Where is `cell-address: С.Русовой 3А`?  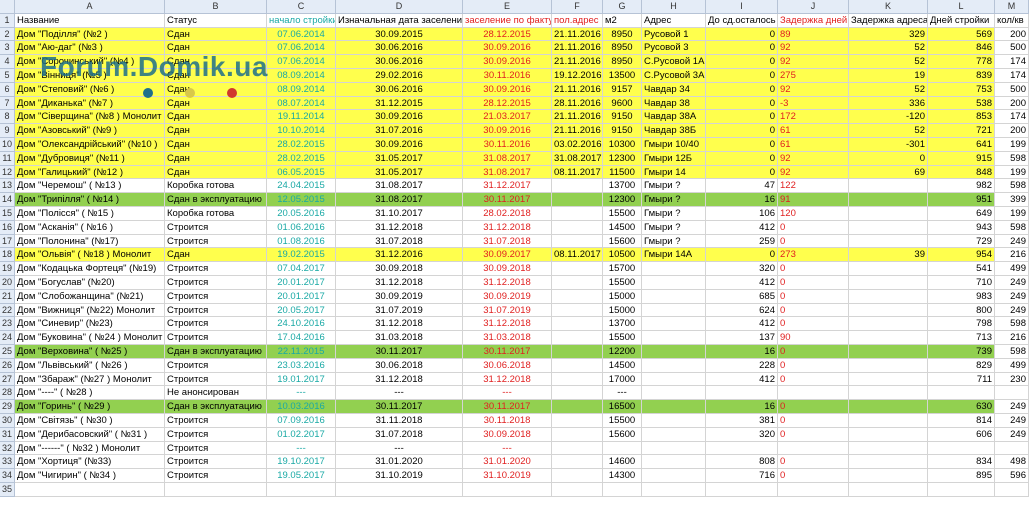 cell-address: С.Русовой 3А is located at coordinates (674, 76).